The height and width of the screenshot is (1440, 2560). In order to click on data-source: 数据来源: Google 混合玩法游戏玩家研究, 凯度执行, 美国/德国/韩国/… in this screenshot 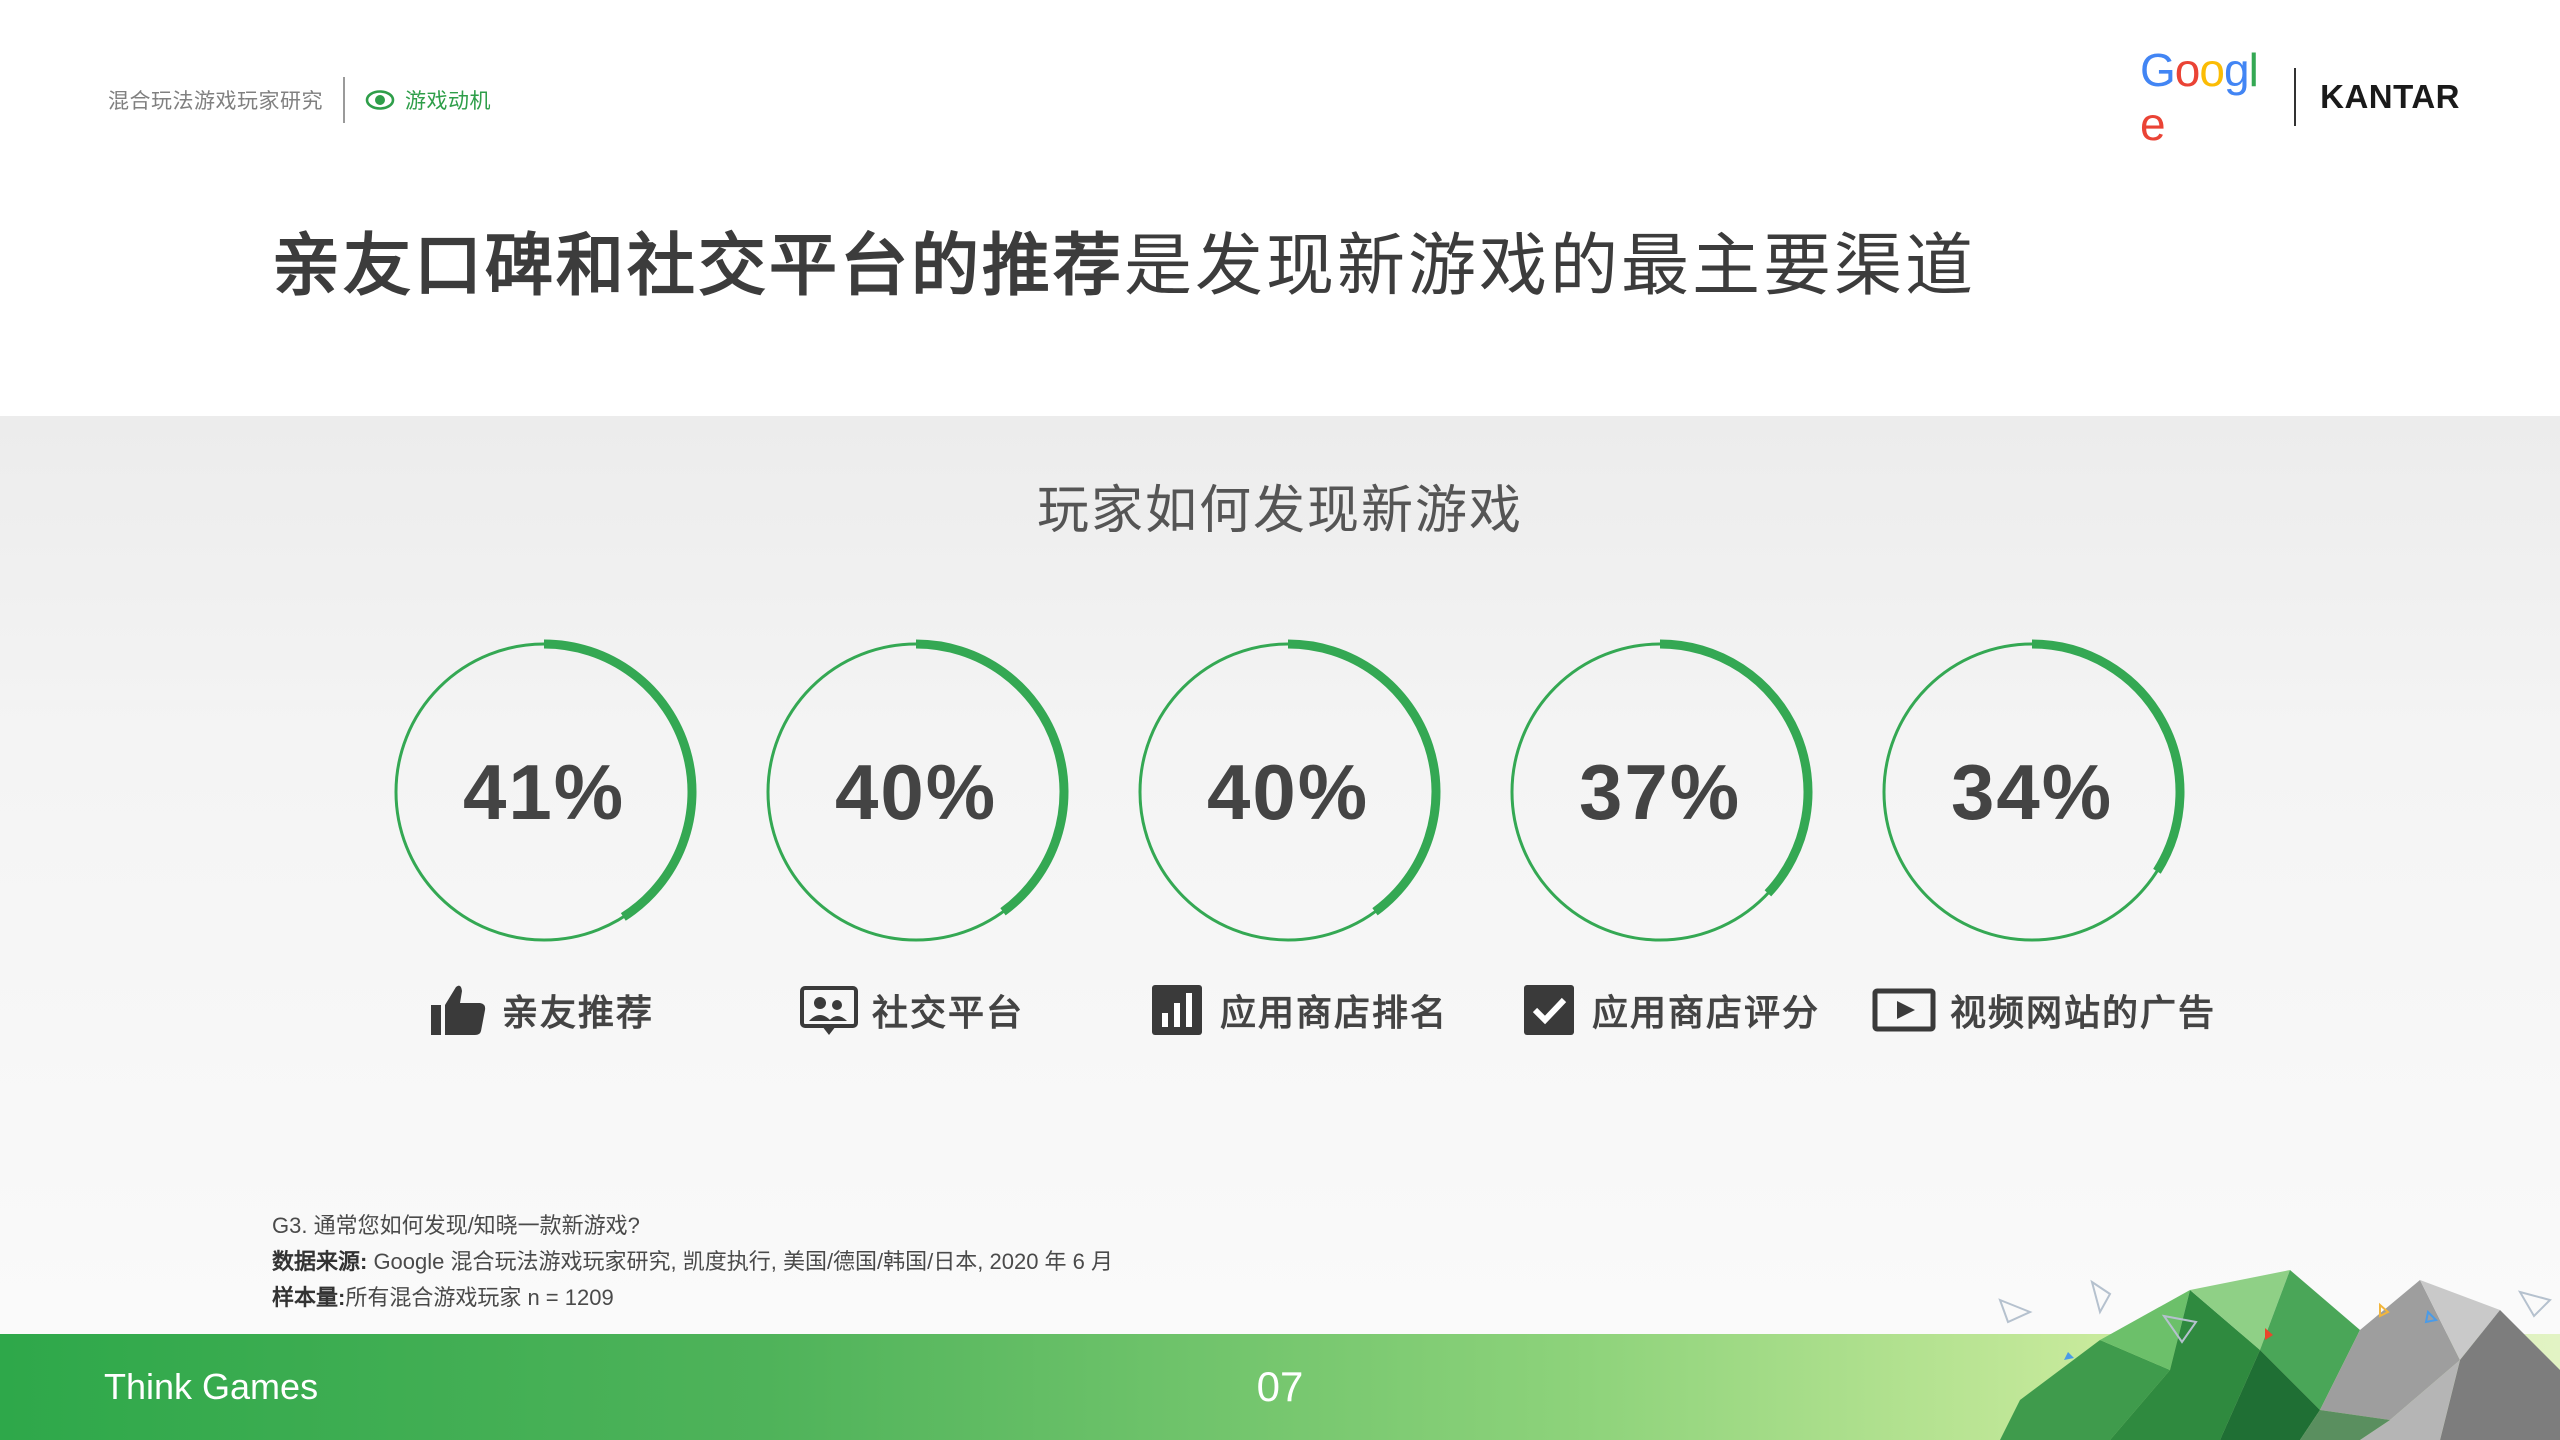, I will do `click(692, 1262)`.